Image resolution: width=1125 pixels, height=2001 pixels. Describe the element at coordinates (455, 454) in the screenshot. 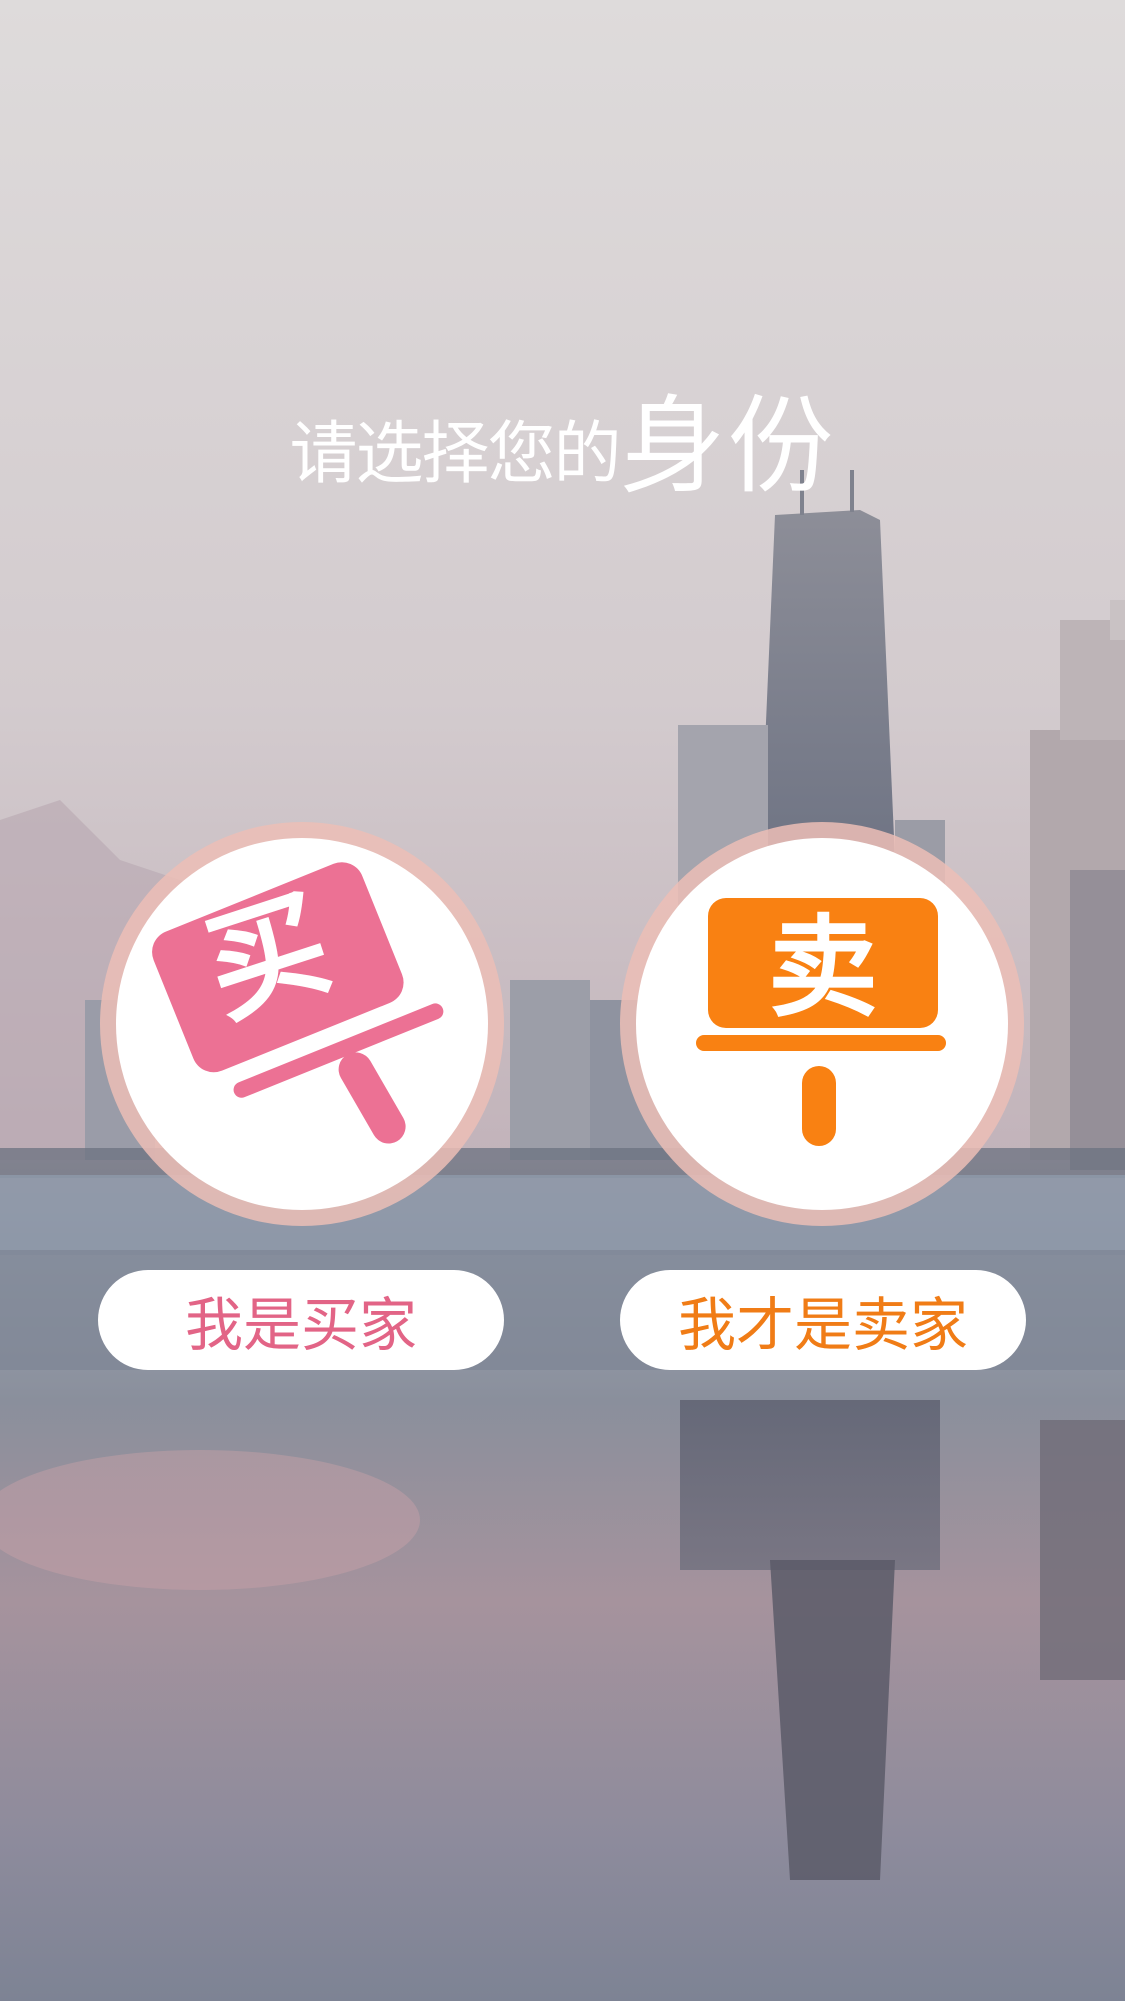

I see `title-prefix: 请选择您的` at that location.